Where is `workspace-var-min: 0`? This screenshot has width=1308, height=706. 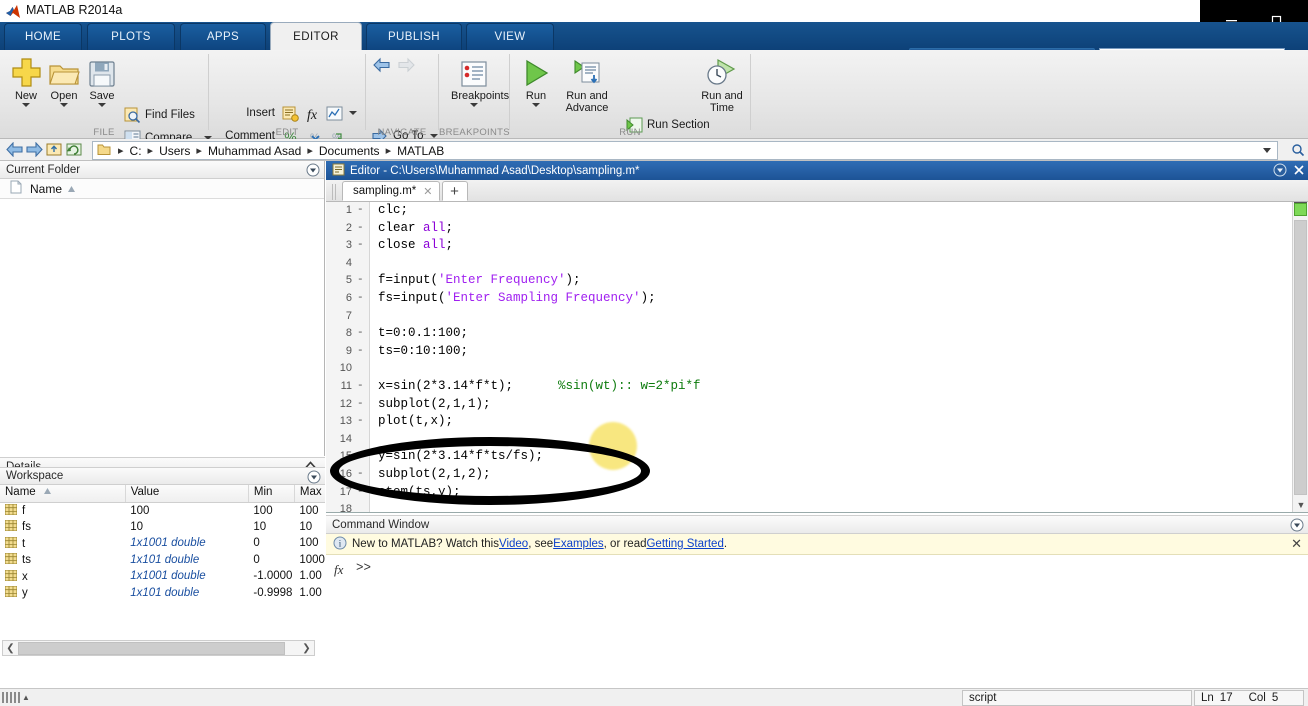
workspace-var-min: 0 is located at coordinates (256, 543).